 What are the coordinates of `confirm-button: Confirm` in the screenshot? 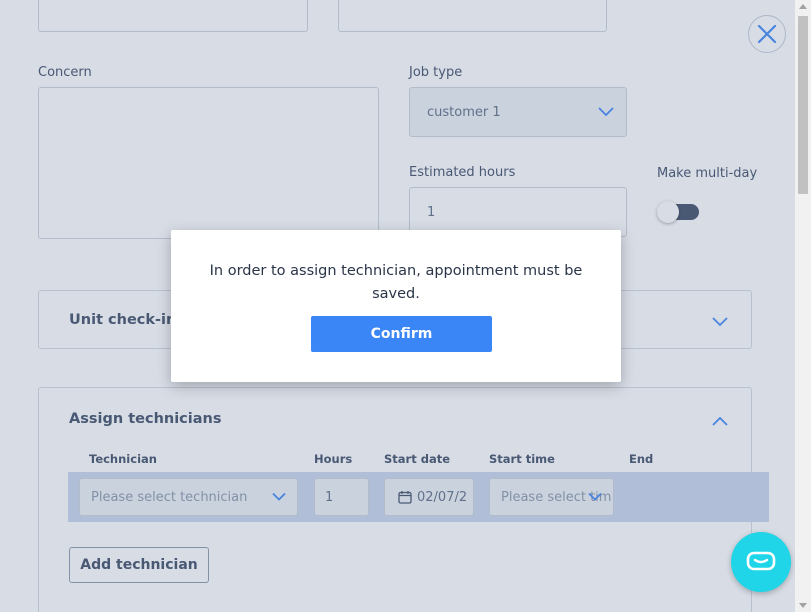 It's located at (401, 334).